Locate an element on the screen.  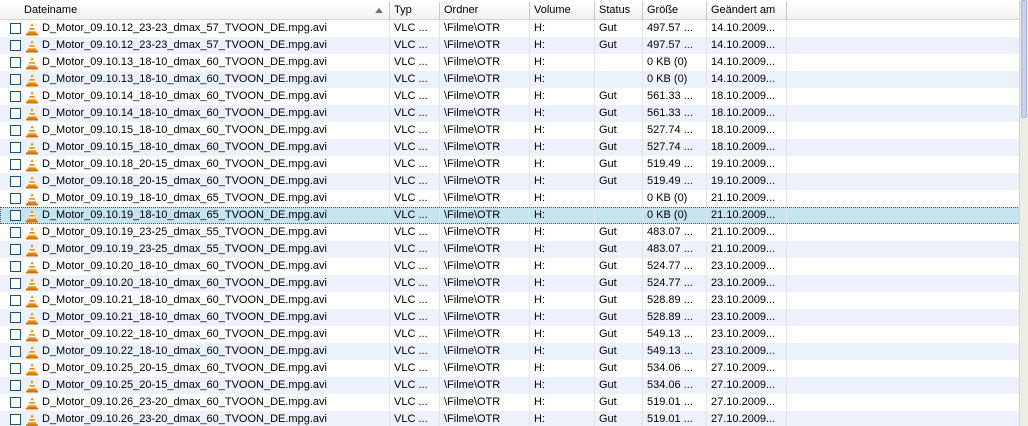
cell-ordner: \Filme\OTR is located at coordinates (485, 266).